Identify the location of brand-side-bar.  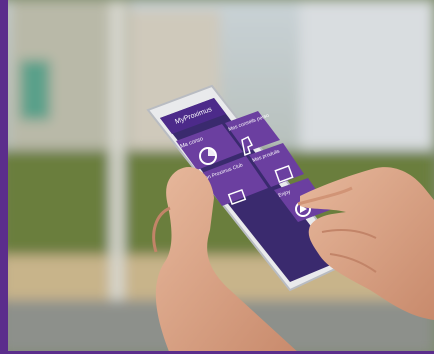
(4, 177).